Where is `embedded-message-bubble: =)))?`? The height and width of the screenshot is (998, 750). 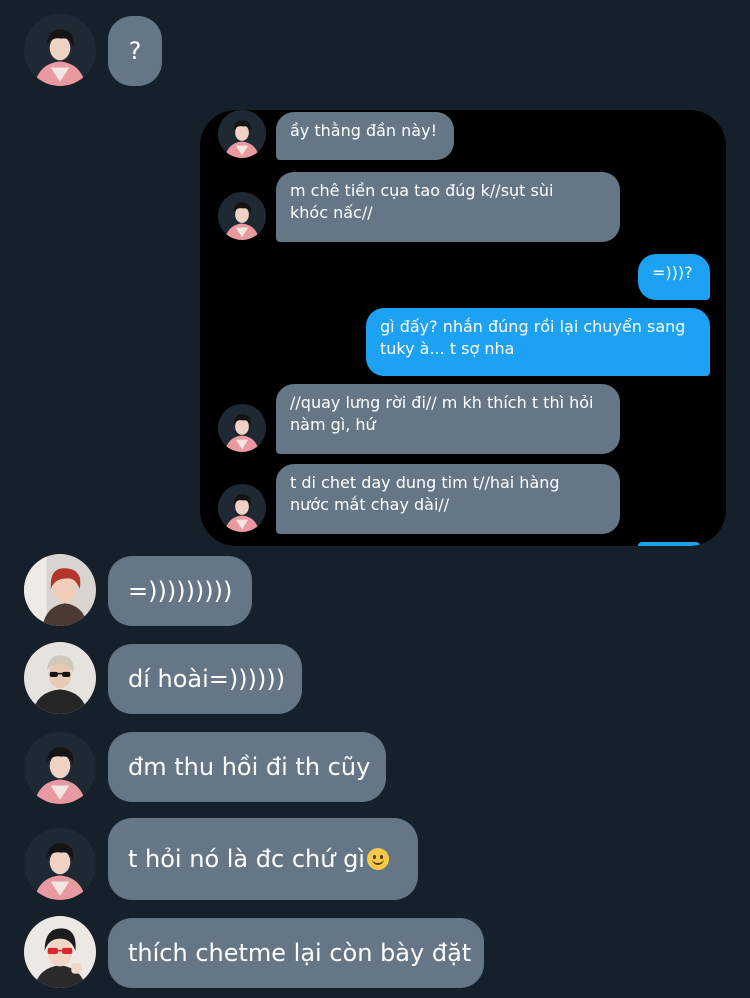
embedded-message-bubble: =)))? is located at coordinates (674, 277).